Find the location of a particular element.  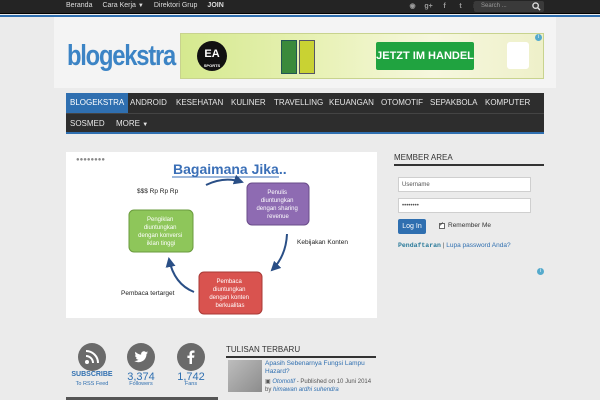

search-icon is located at coordinates (536, 6).